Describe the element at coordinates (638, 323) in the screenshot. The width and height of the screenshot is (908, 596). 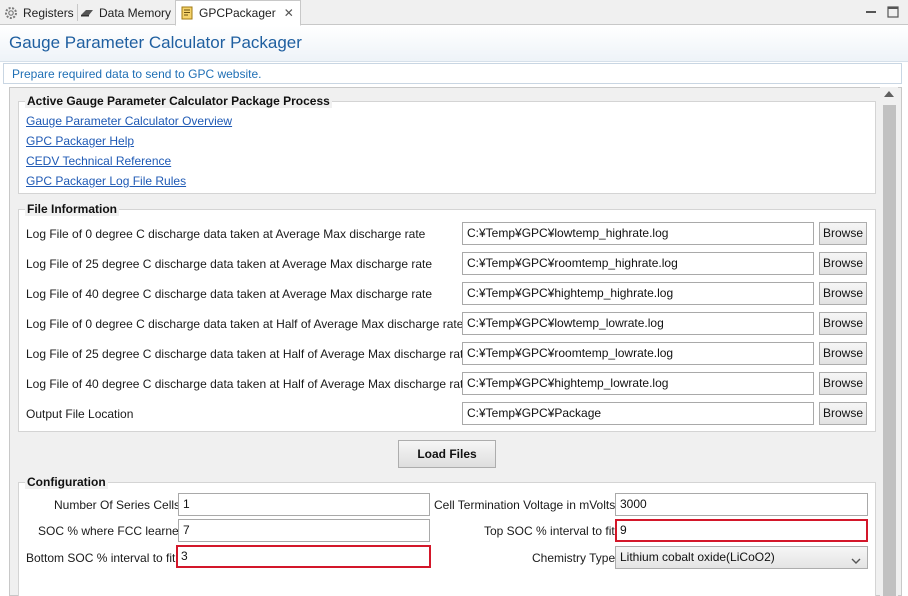
I see `lowtemp-lowrate-path-input: C:¥Temp¥GPC¥lowtemp_lowrate.log` at that location.